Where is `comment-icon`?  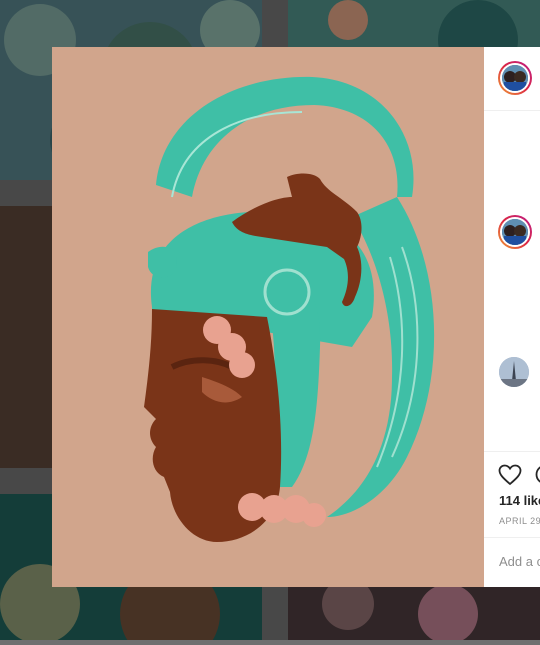 comment-icon is located at coordinates (537, 475).